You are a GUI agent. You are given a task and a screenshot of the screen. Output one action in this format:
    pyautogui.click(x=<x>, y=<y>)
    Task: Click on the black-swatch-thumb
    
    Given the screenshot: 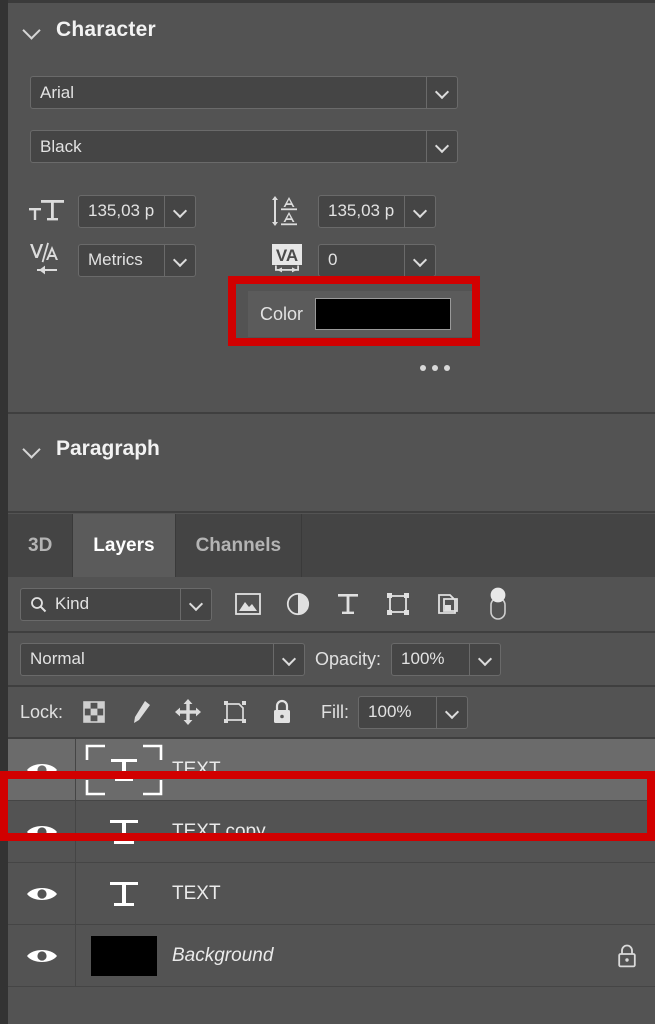 What is the action you would take?
    pyautogui.click(x=124, y=955)
    